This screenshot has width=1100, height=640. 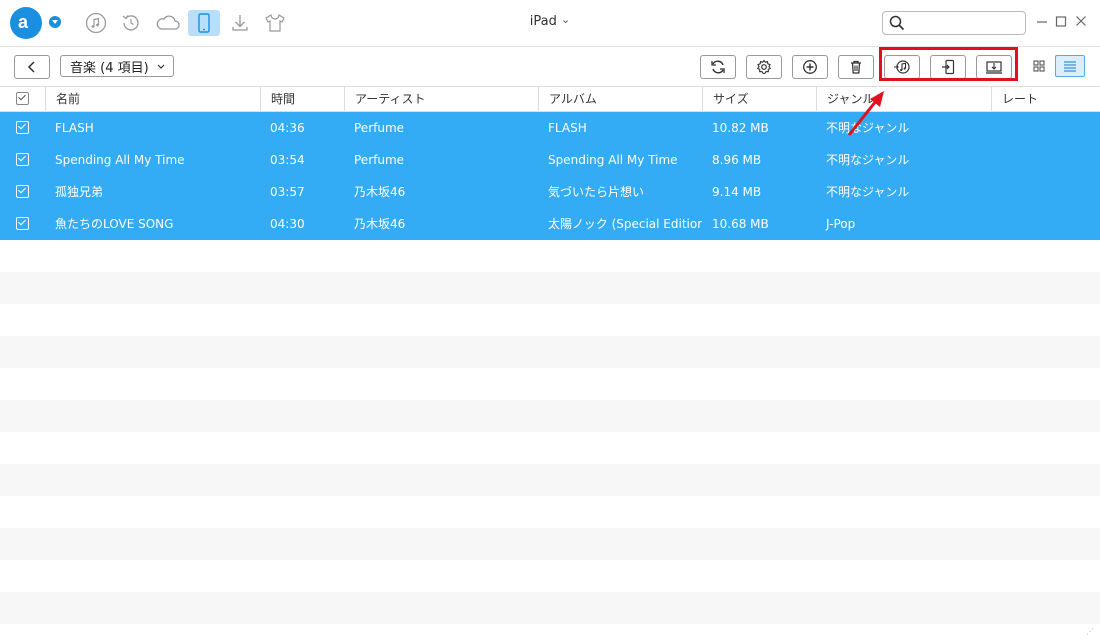 What do you see at coordinates (131, 23) in the screenshot?
I see `history-icon` at bounding box center [131, 23].